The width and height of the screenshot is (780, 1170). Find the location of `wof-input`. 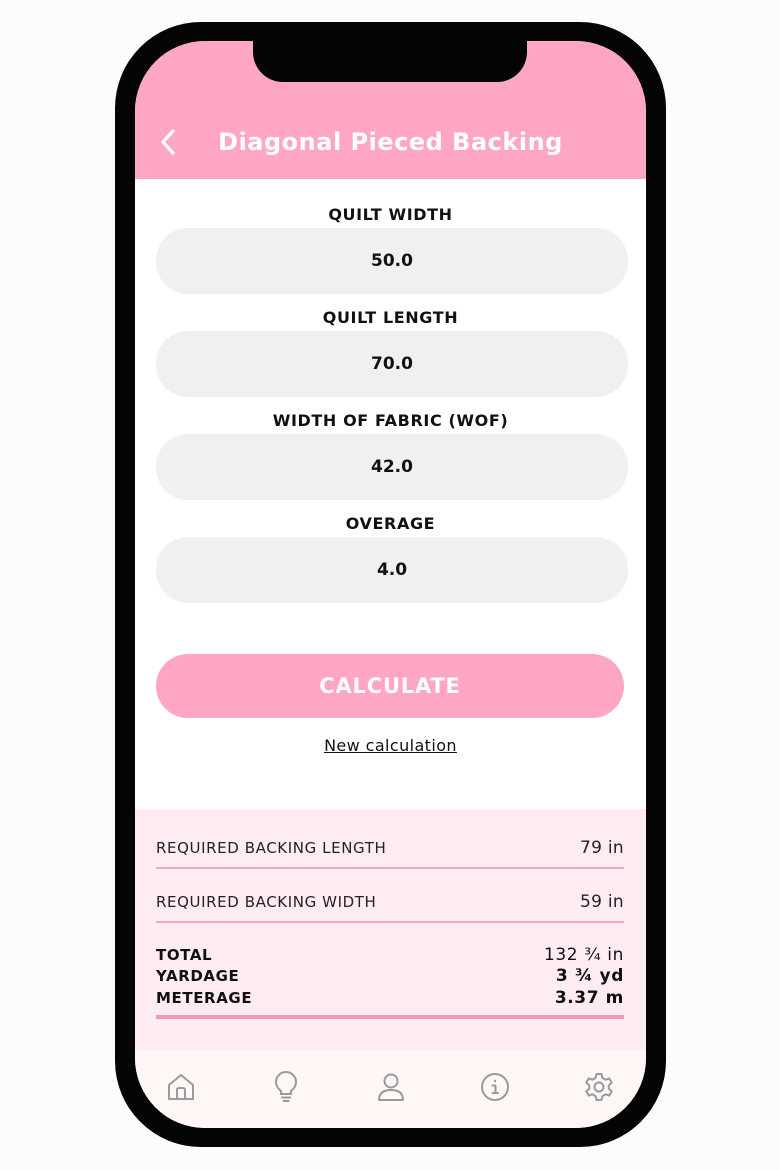

wof-input is located at coordinates (392, 467).